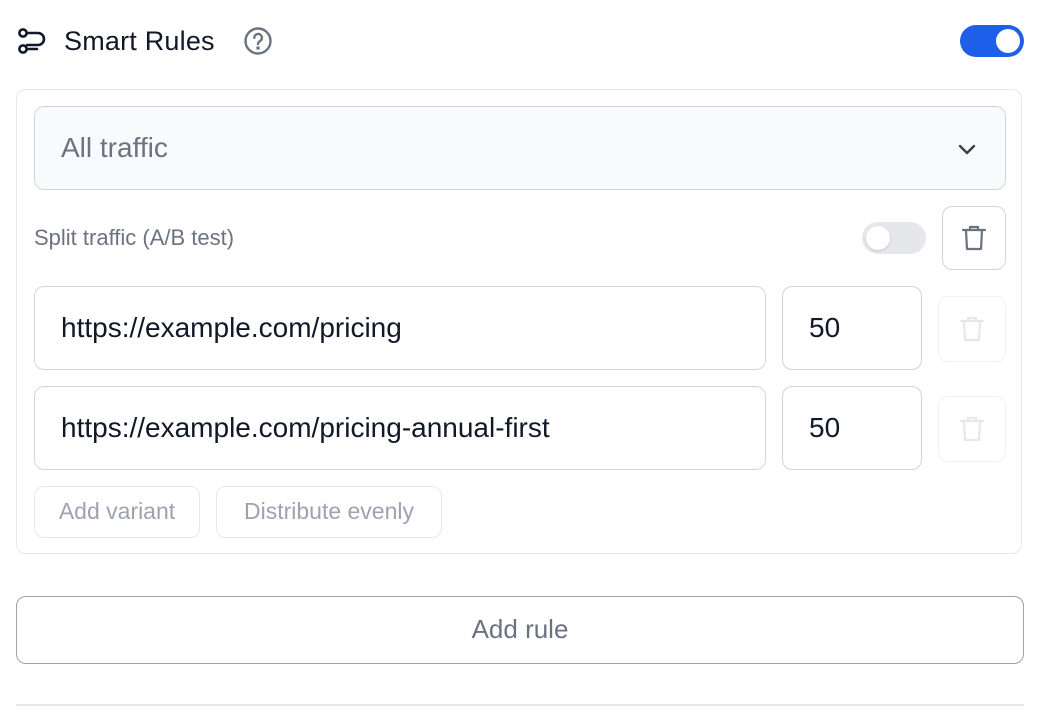  What do you see at coordinates (992, 41) in the screenshot?
I see `smart-rules-toggle` at bounding box center [992, 41].